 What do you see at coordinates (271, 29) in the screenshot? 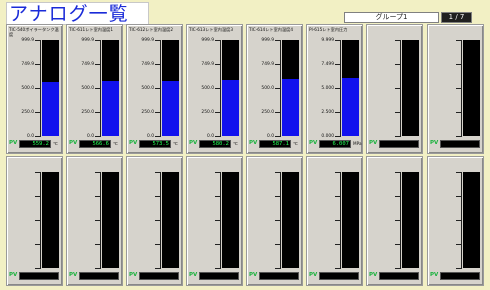
I see `panel-title: TIC-614レト室内温度4` at bounding box center [271, 29].